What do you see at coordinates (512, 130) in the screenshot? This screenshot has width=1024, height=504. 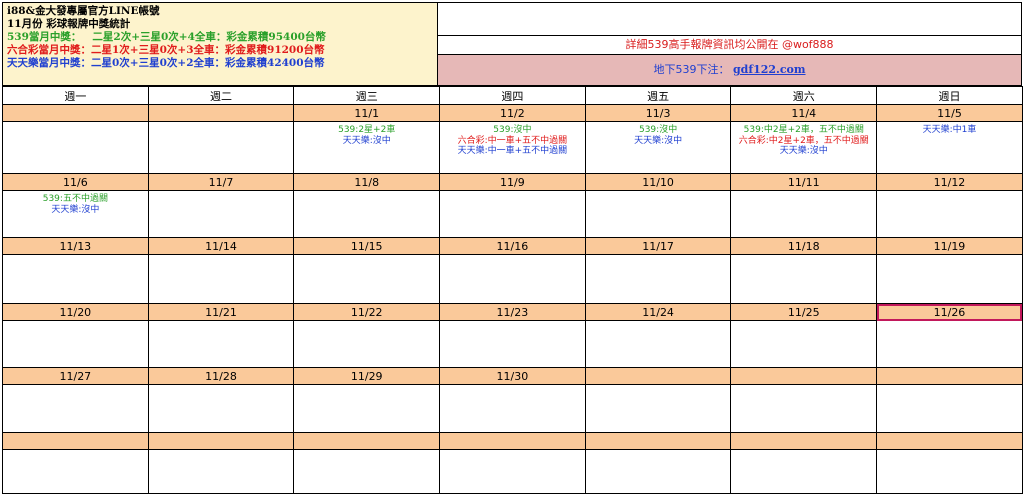 I see `result-note: 539:沒中` at bounding box center [512, 130].